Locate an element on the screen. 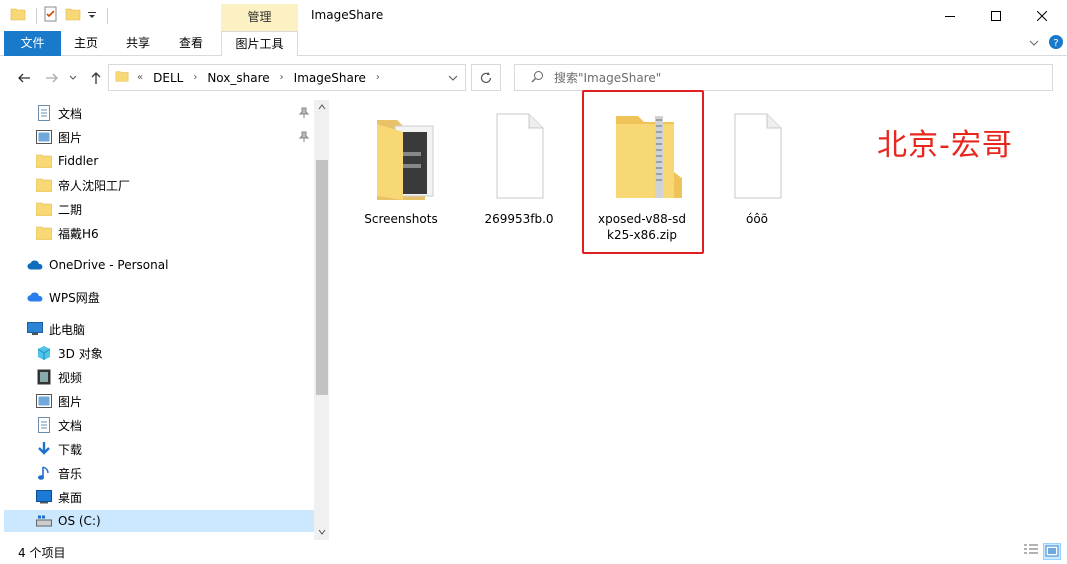 Image resolution: width=1067 pixels, height=564 pixels. address-bar: « DELL › Nox_share › ImageShare › is located at coordinates (287, 77).